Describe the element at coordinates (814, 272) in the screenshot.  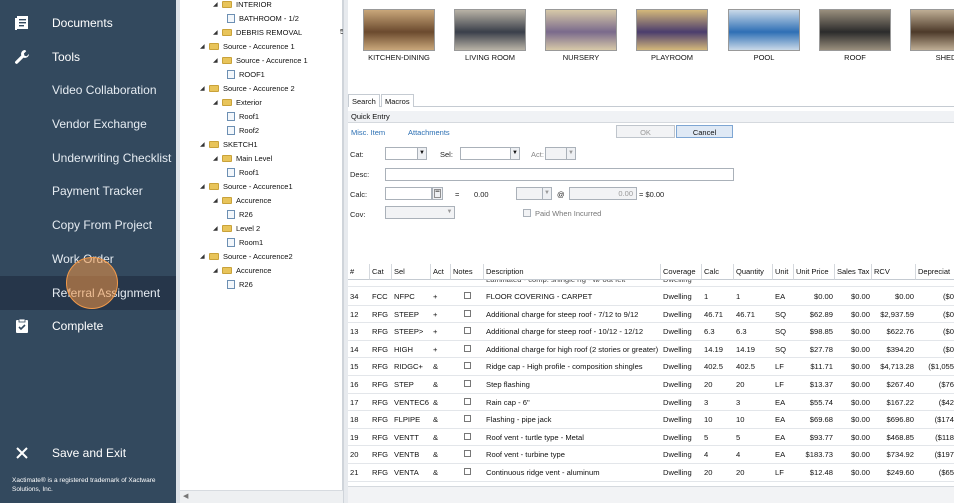
I see `header-col-unit-price: Unit Price` at that location.